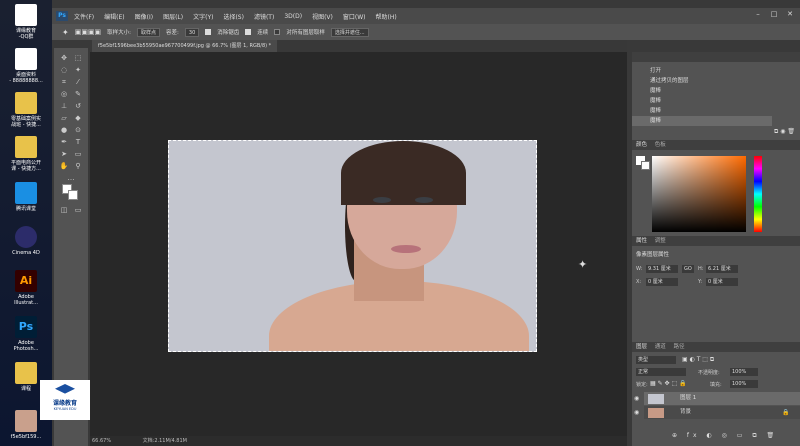 Image resolution: width=800 pixels, height=446 pixels. Describe the element at coordinates (642, 385) in the screenshot. I see `lock-label: 锁定:` at that location.